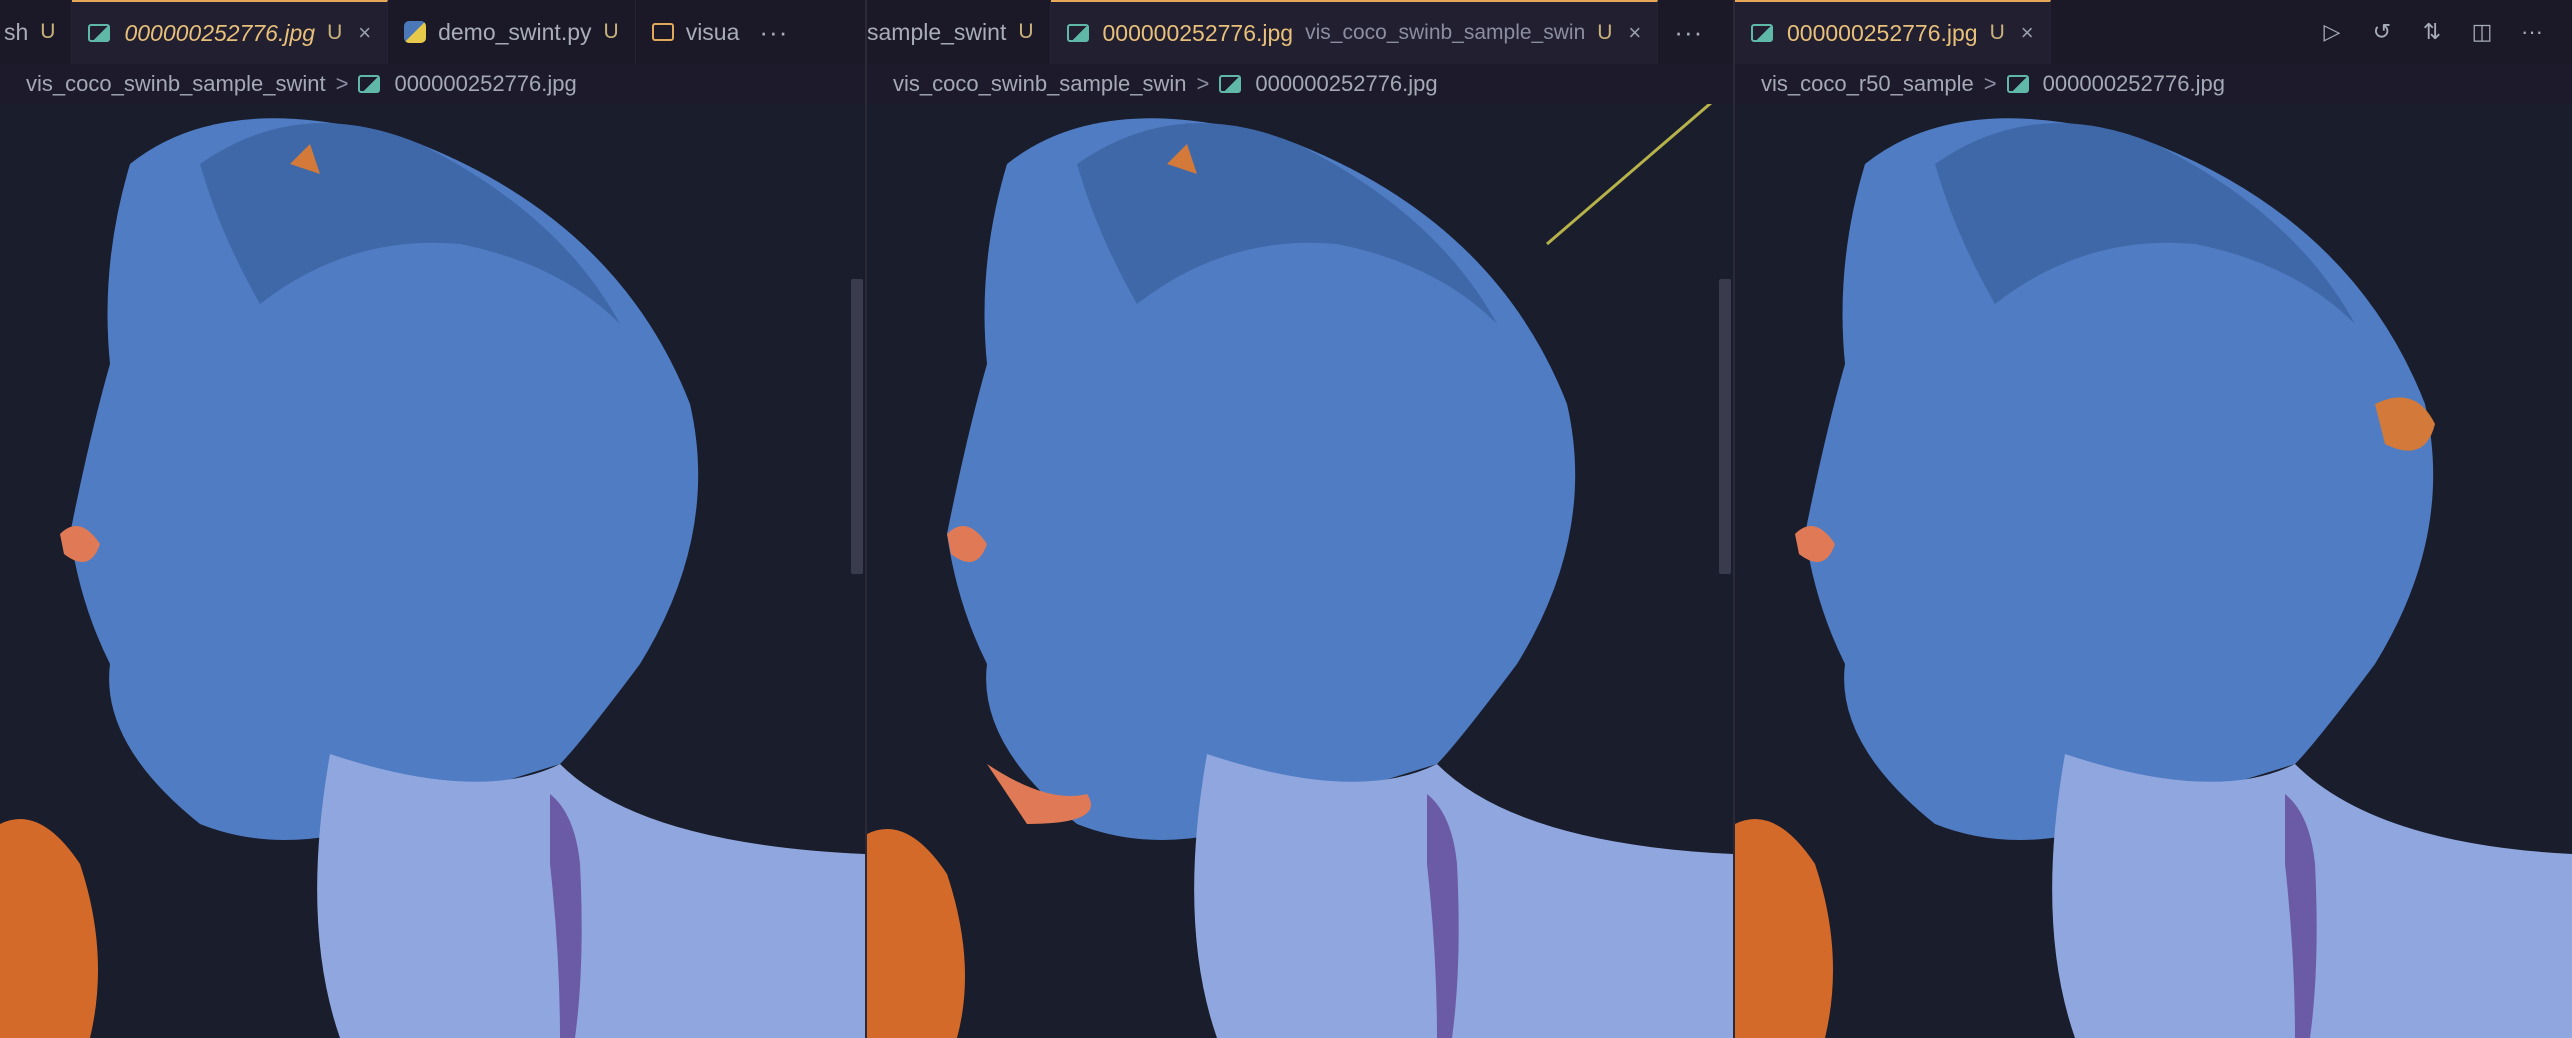 The width and height of the screenshot is (2572, 1038). Describe the element at coordinates (515, 31) in the screenshot. I see `tab-label: demo_swint.py` at that location.